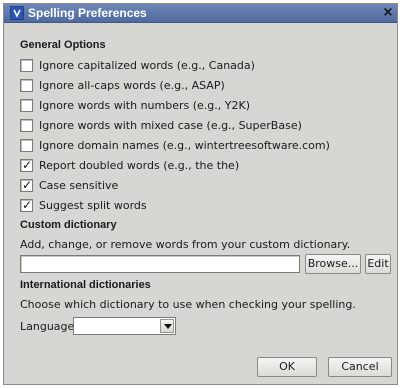 Image resolution: width=402 pixels, height=388 pixels. I want to click on international-dictionaries-heading: International dictionaries, so click(85, 285).